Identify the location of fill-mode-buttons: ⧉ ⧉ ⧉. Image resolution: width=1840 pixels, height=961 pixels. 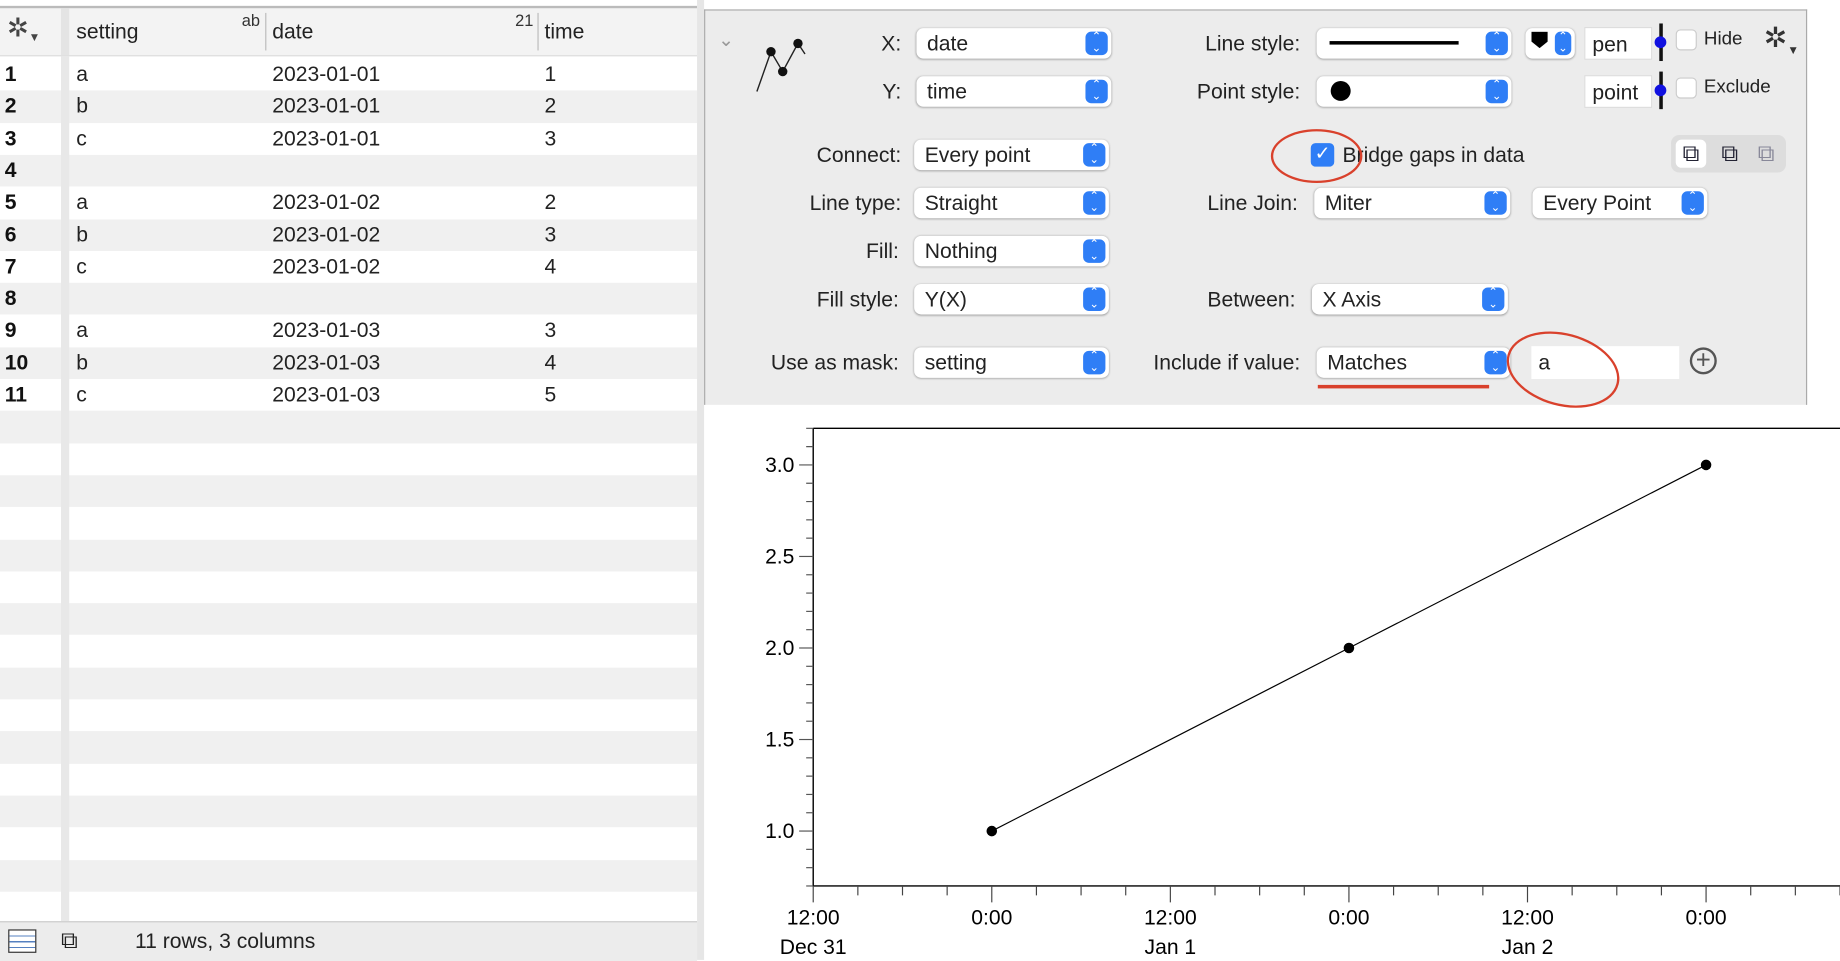
(1729, 153).